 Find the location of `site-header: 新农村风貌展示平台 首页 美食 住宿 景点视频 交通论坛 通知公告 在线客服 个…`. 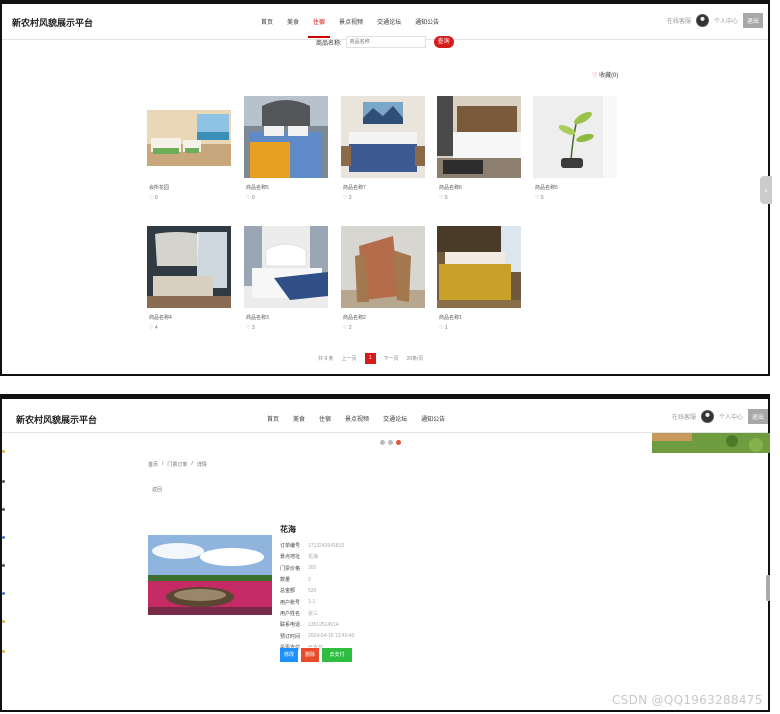

site-header: 新农村风貌展示平台 首页 美食 住宿 景点视频 交通论坛 通知公告 在线客服 个… is located at coordinates (385, 22).